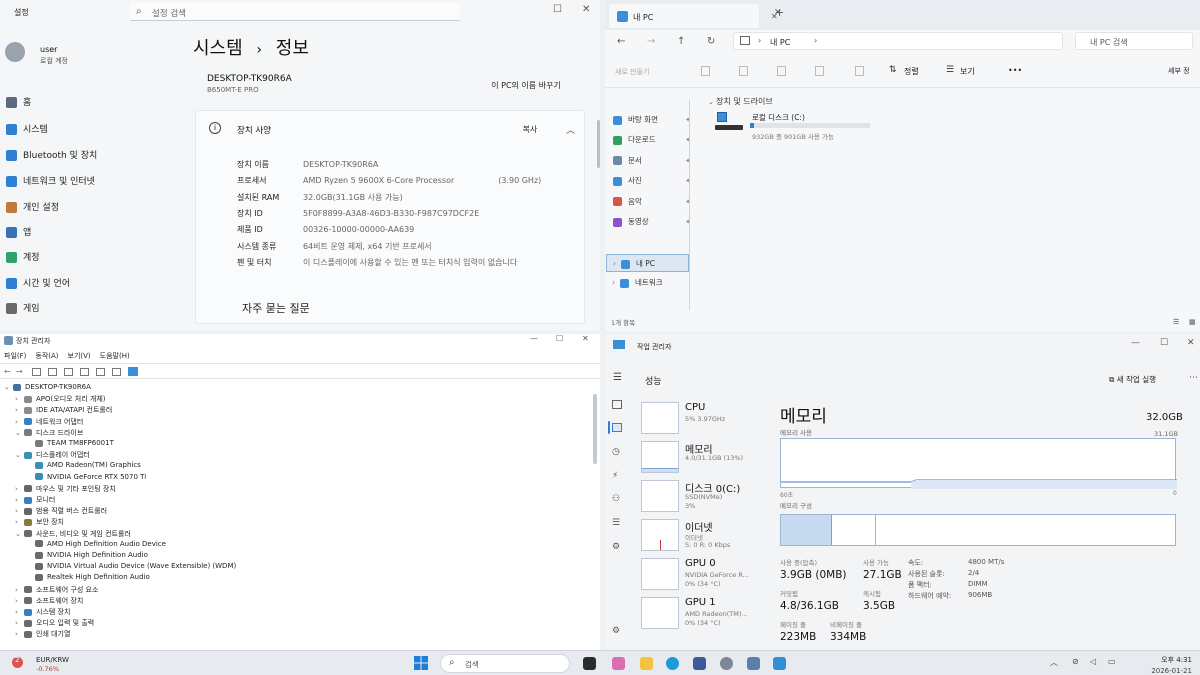 This screenshot has height=675, width=1200. I want to click on quick-access-item: 사진✦, so click(653, 181).